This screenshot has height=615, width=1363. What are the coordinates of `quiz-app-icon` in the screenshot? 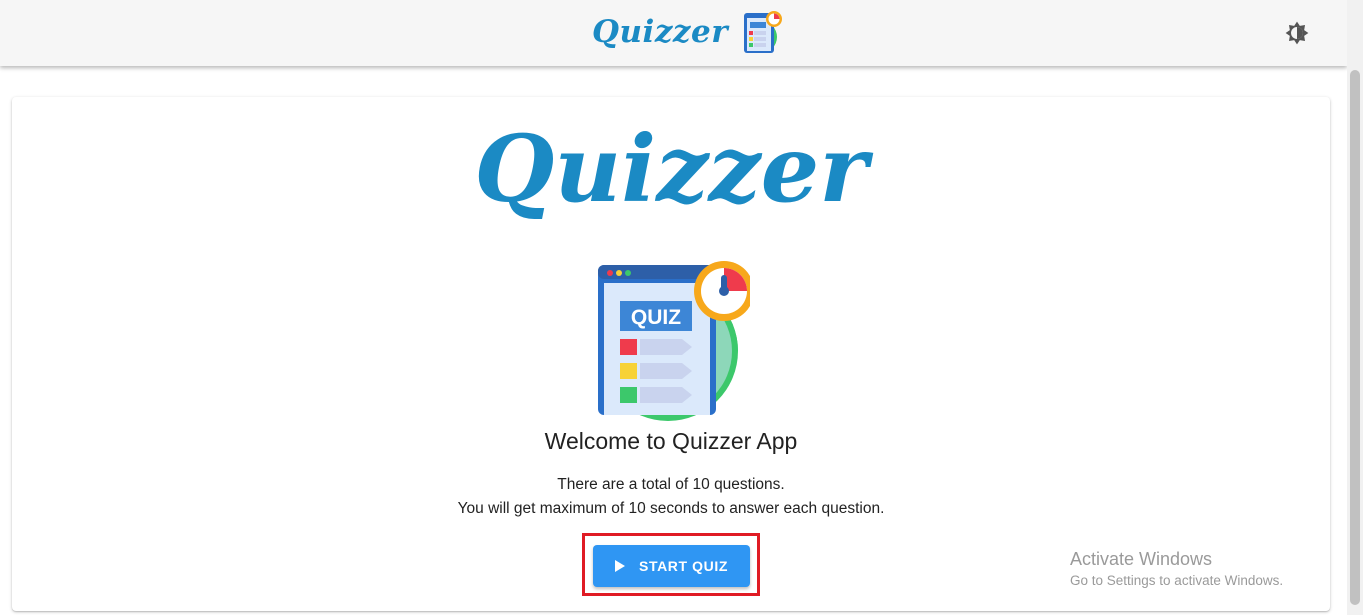 It's located at (763, 32).